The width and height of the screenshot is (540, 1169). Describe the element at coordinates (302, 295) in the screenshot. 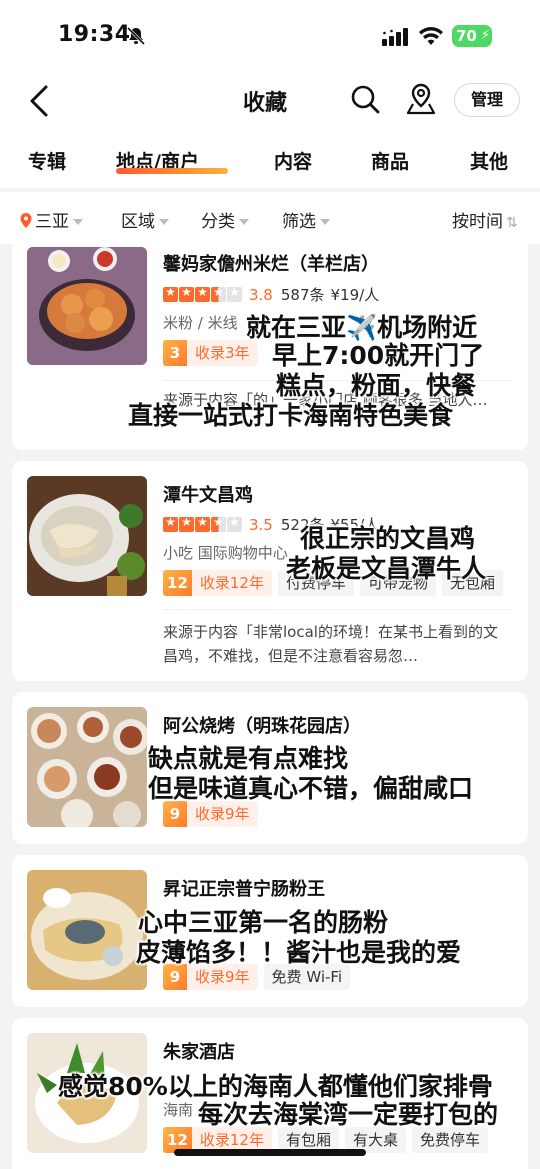

I see `review-count: 587条` at that location.